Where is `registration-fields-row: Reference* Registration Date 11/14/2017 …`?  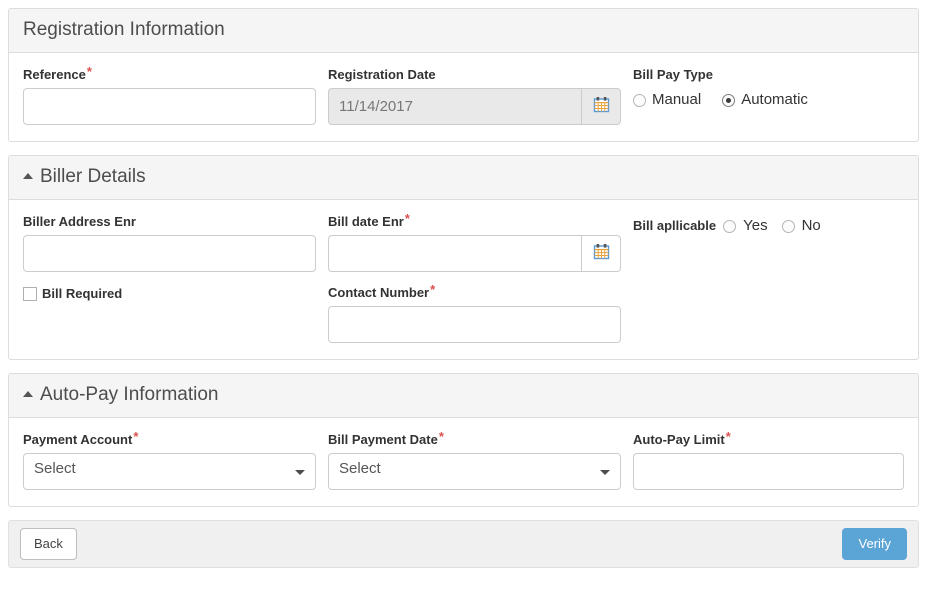 registration-fields-row: Reference* Registration Date 11/14/2017 … is located at coordinates (463, 94).